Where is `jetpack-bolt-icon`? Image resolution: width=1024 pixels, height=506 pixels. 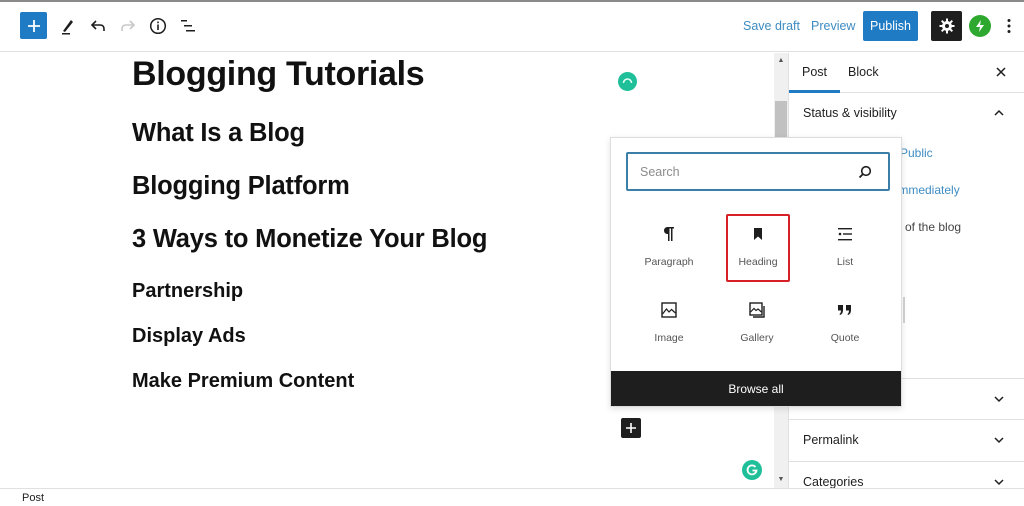 jetpack-bolt-icon is located at coordinates (980, 26).